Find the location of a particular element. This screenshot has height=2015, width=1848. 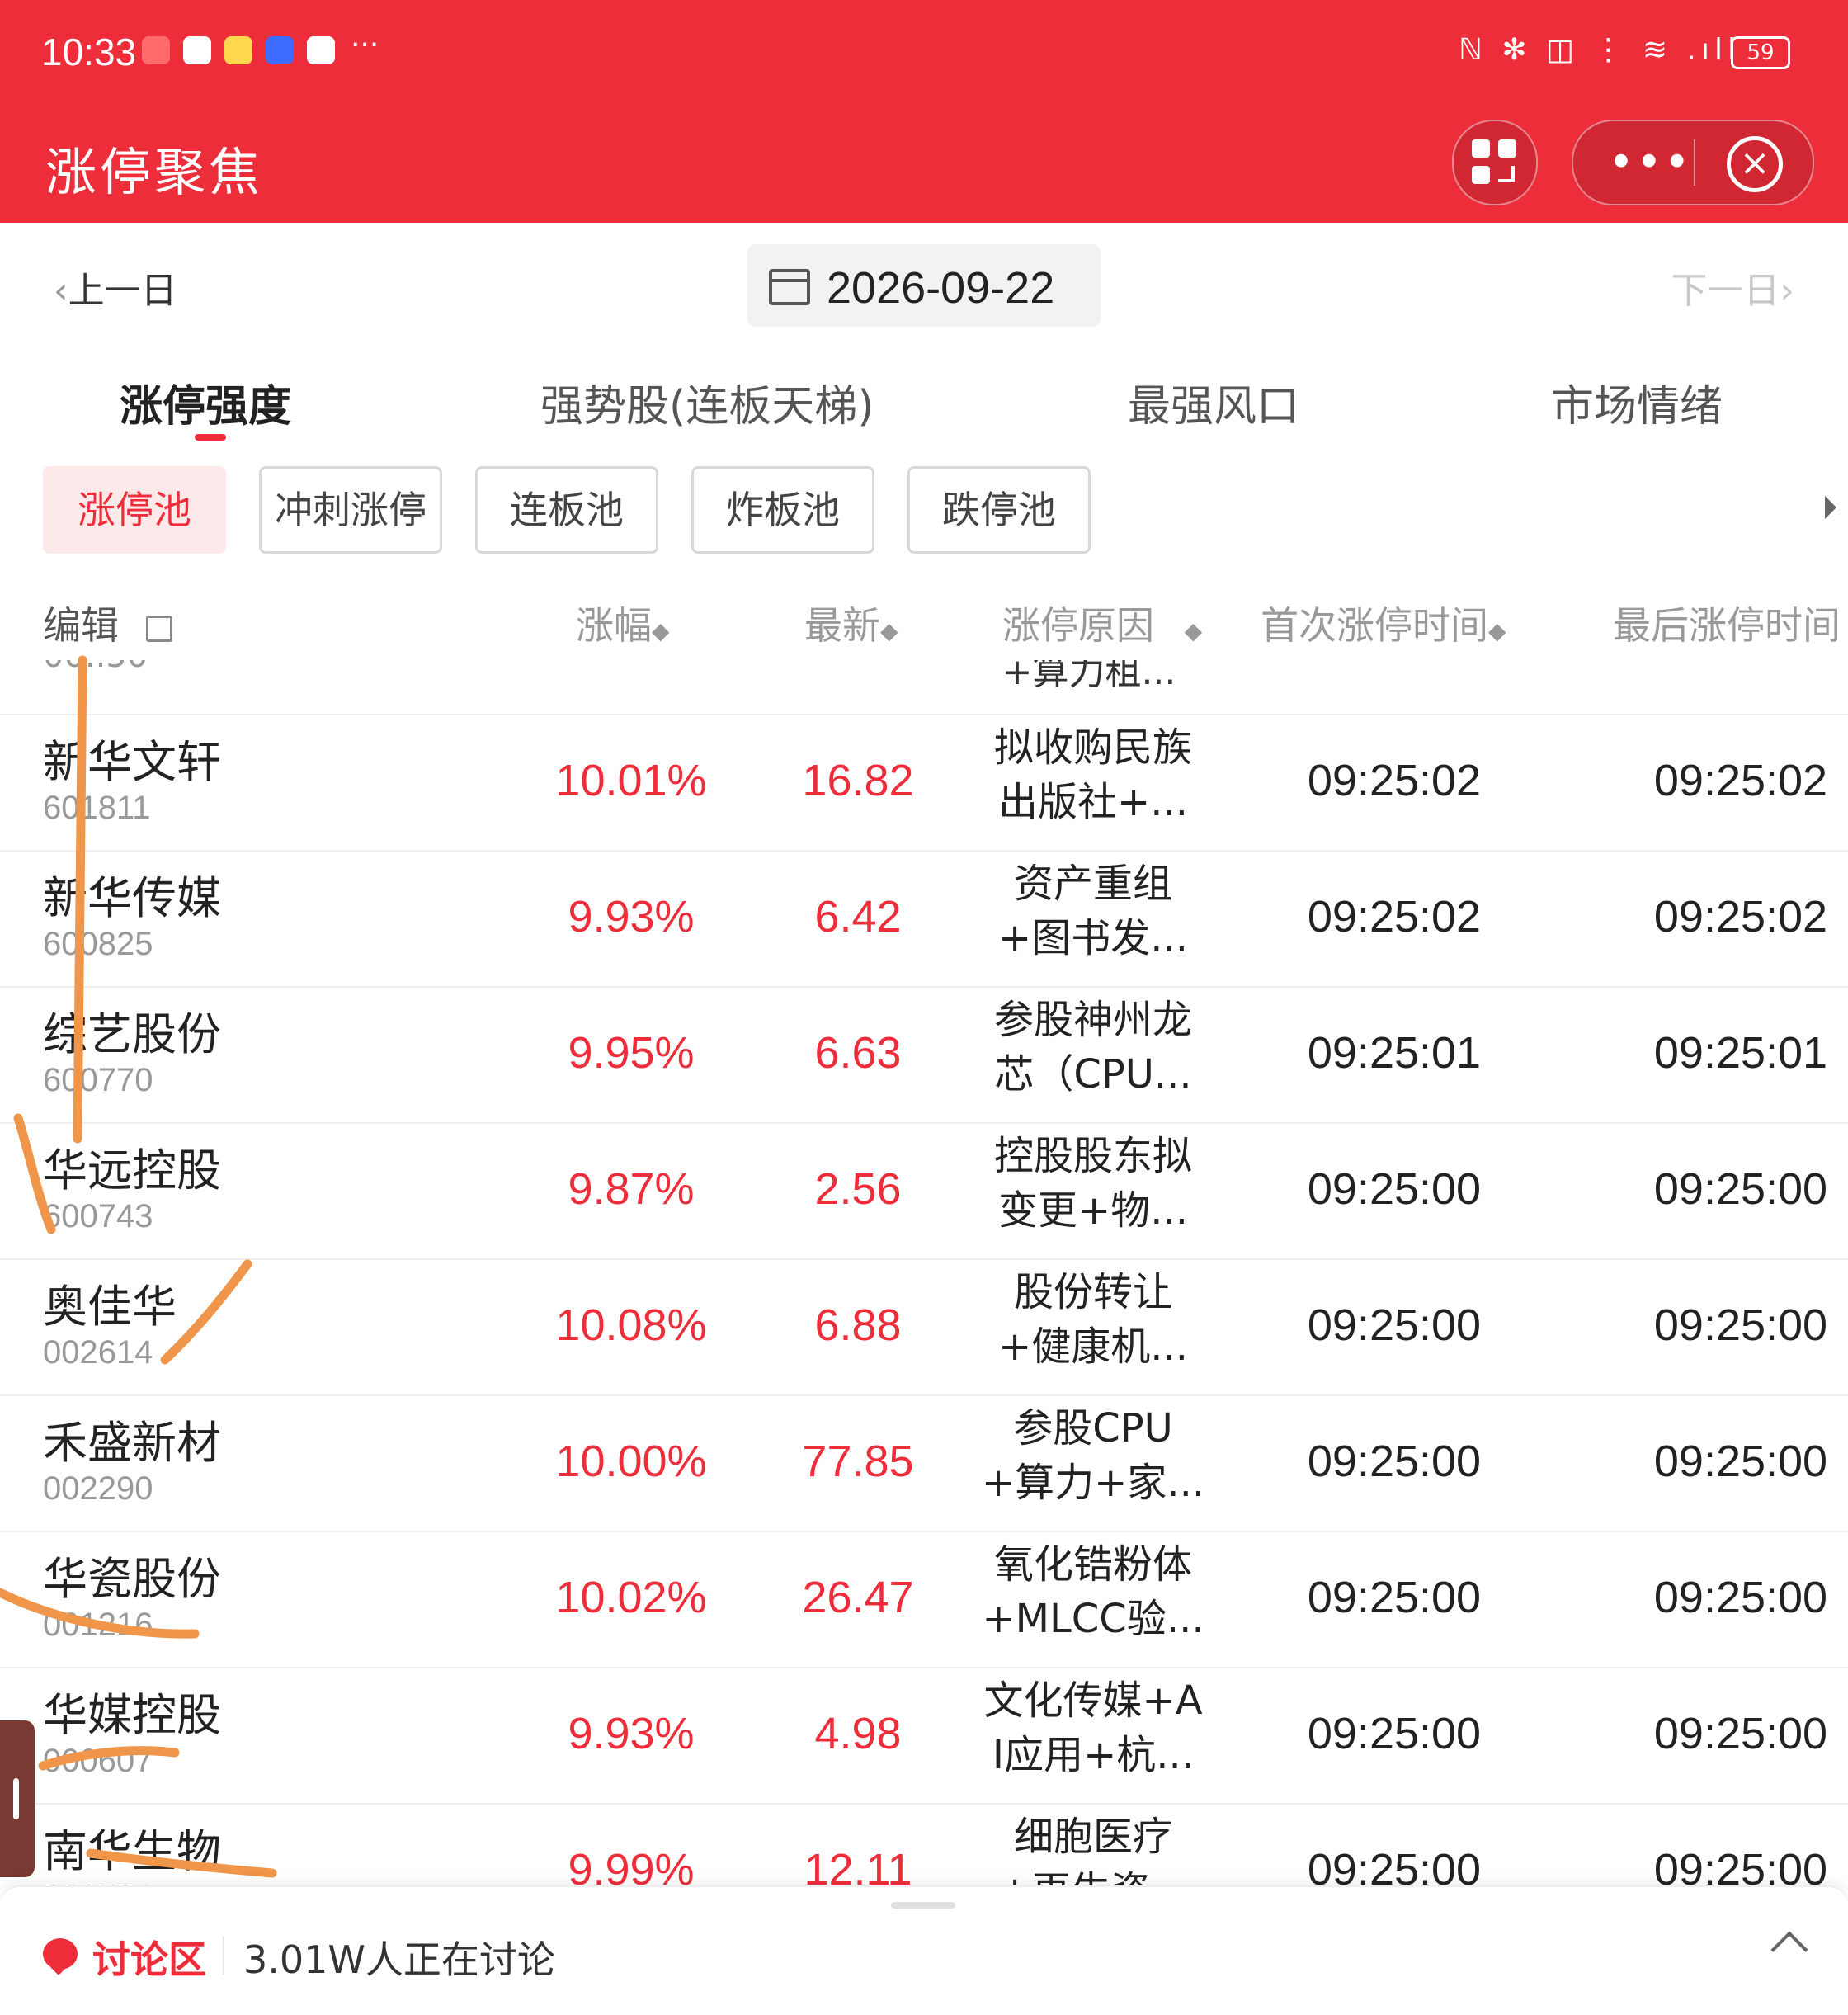

stock-code: 600743 is located at coordinates (98, 1216).